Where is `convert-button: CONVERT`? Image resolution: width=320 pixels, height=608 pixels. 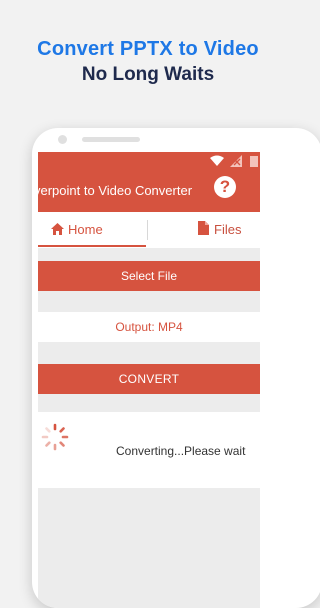 convert-button: CONVERT is located at coordinates (149, 379).